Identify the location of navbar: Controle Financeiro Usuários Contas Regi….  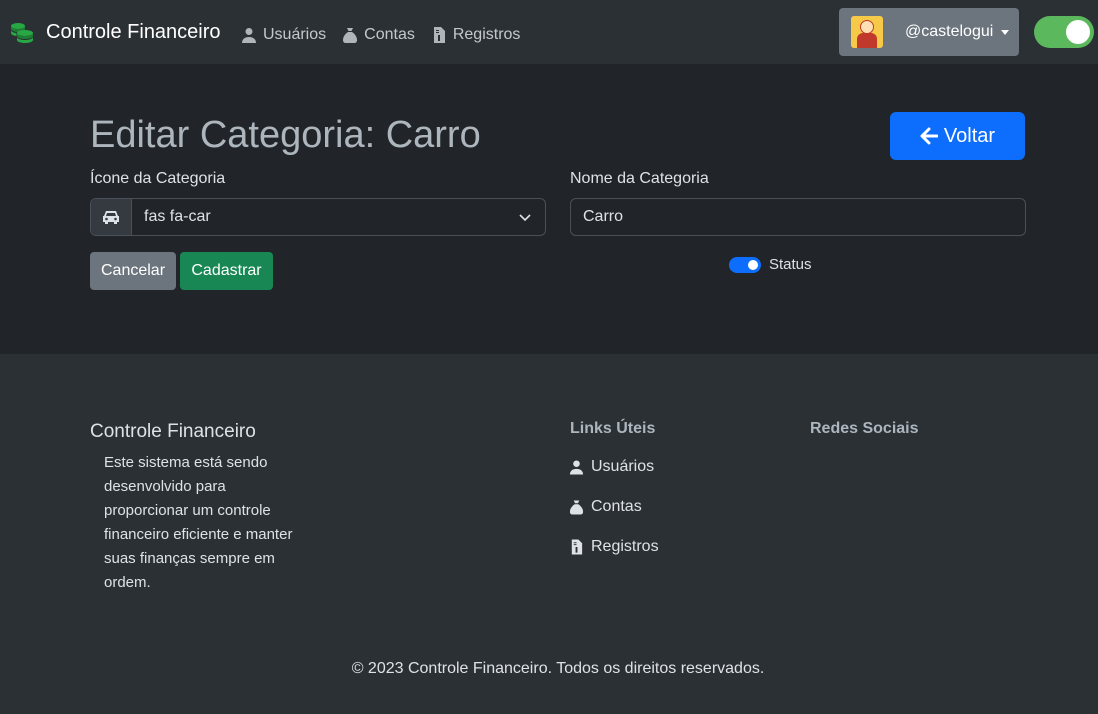
(549, 32).